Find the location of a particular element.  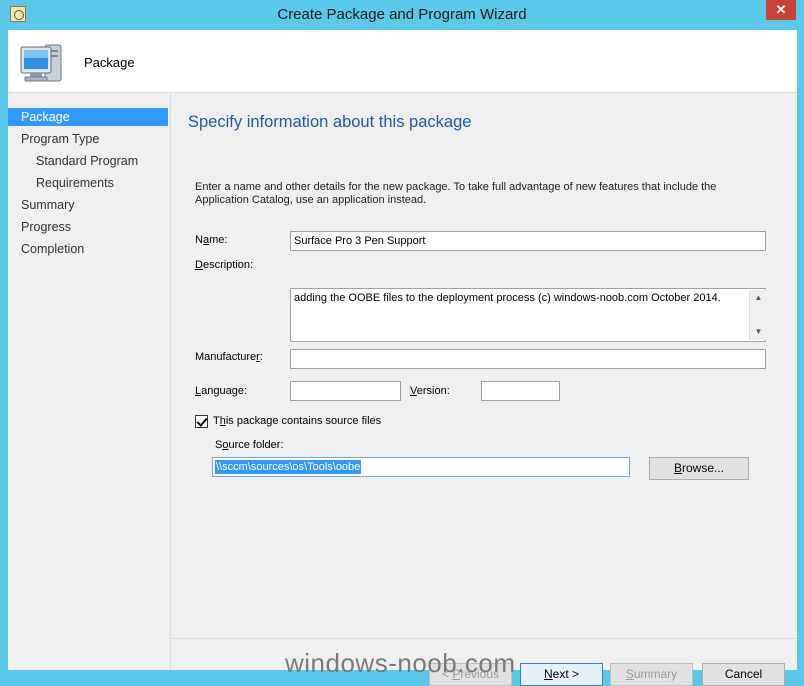

source-files-label: This package contains source files is located at coordinates (297, 421).